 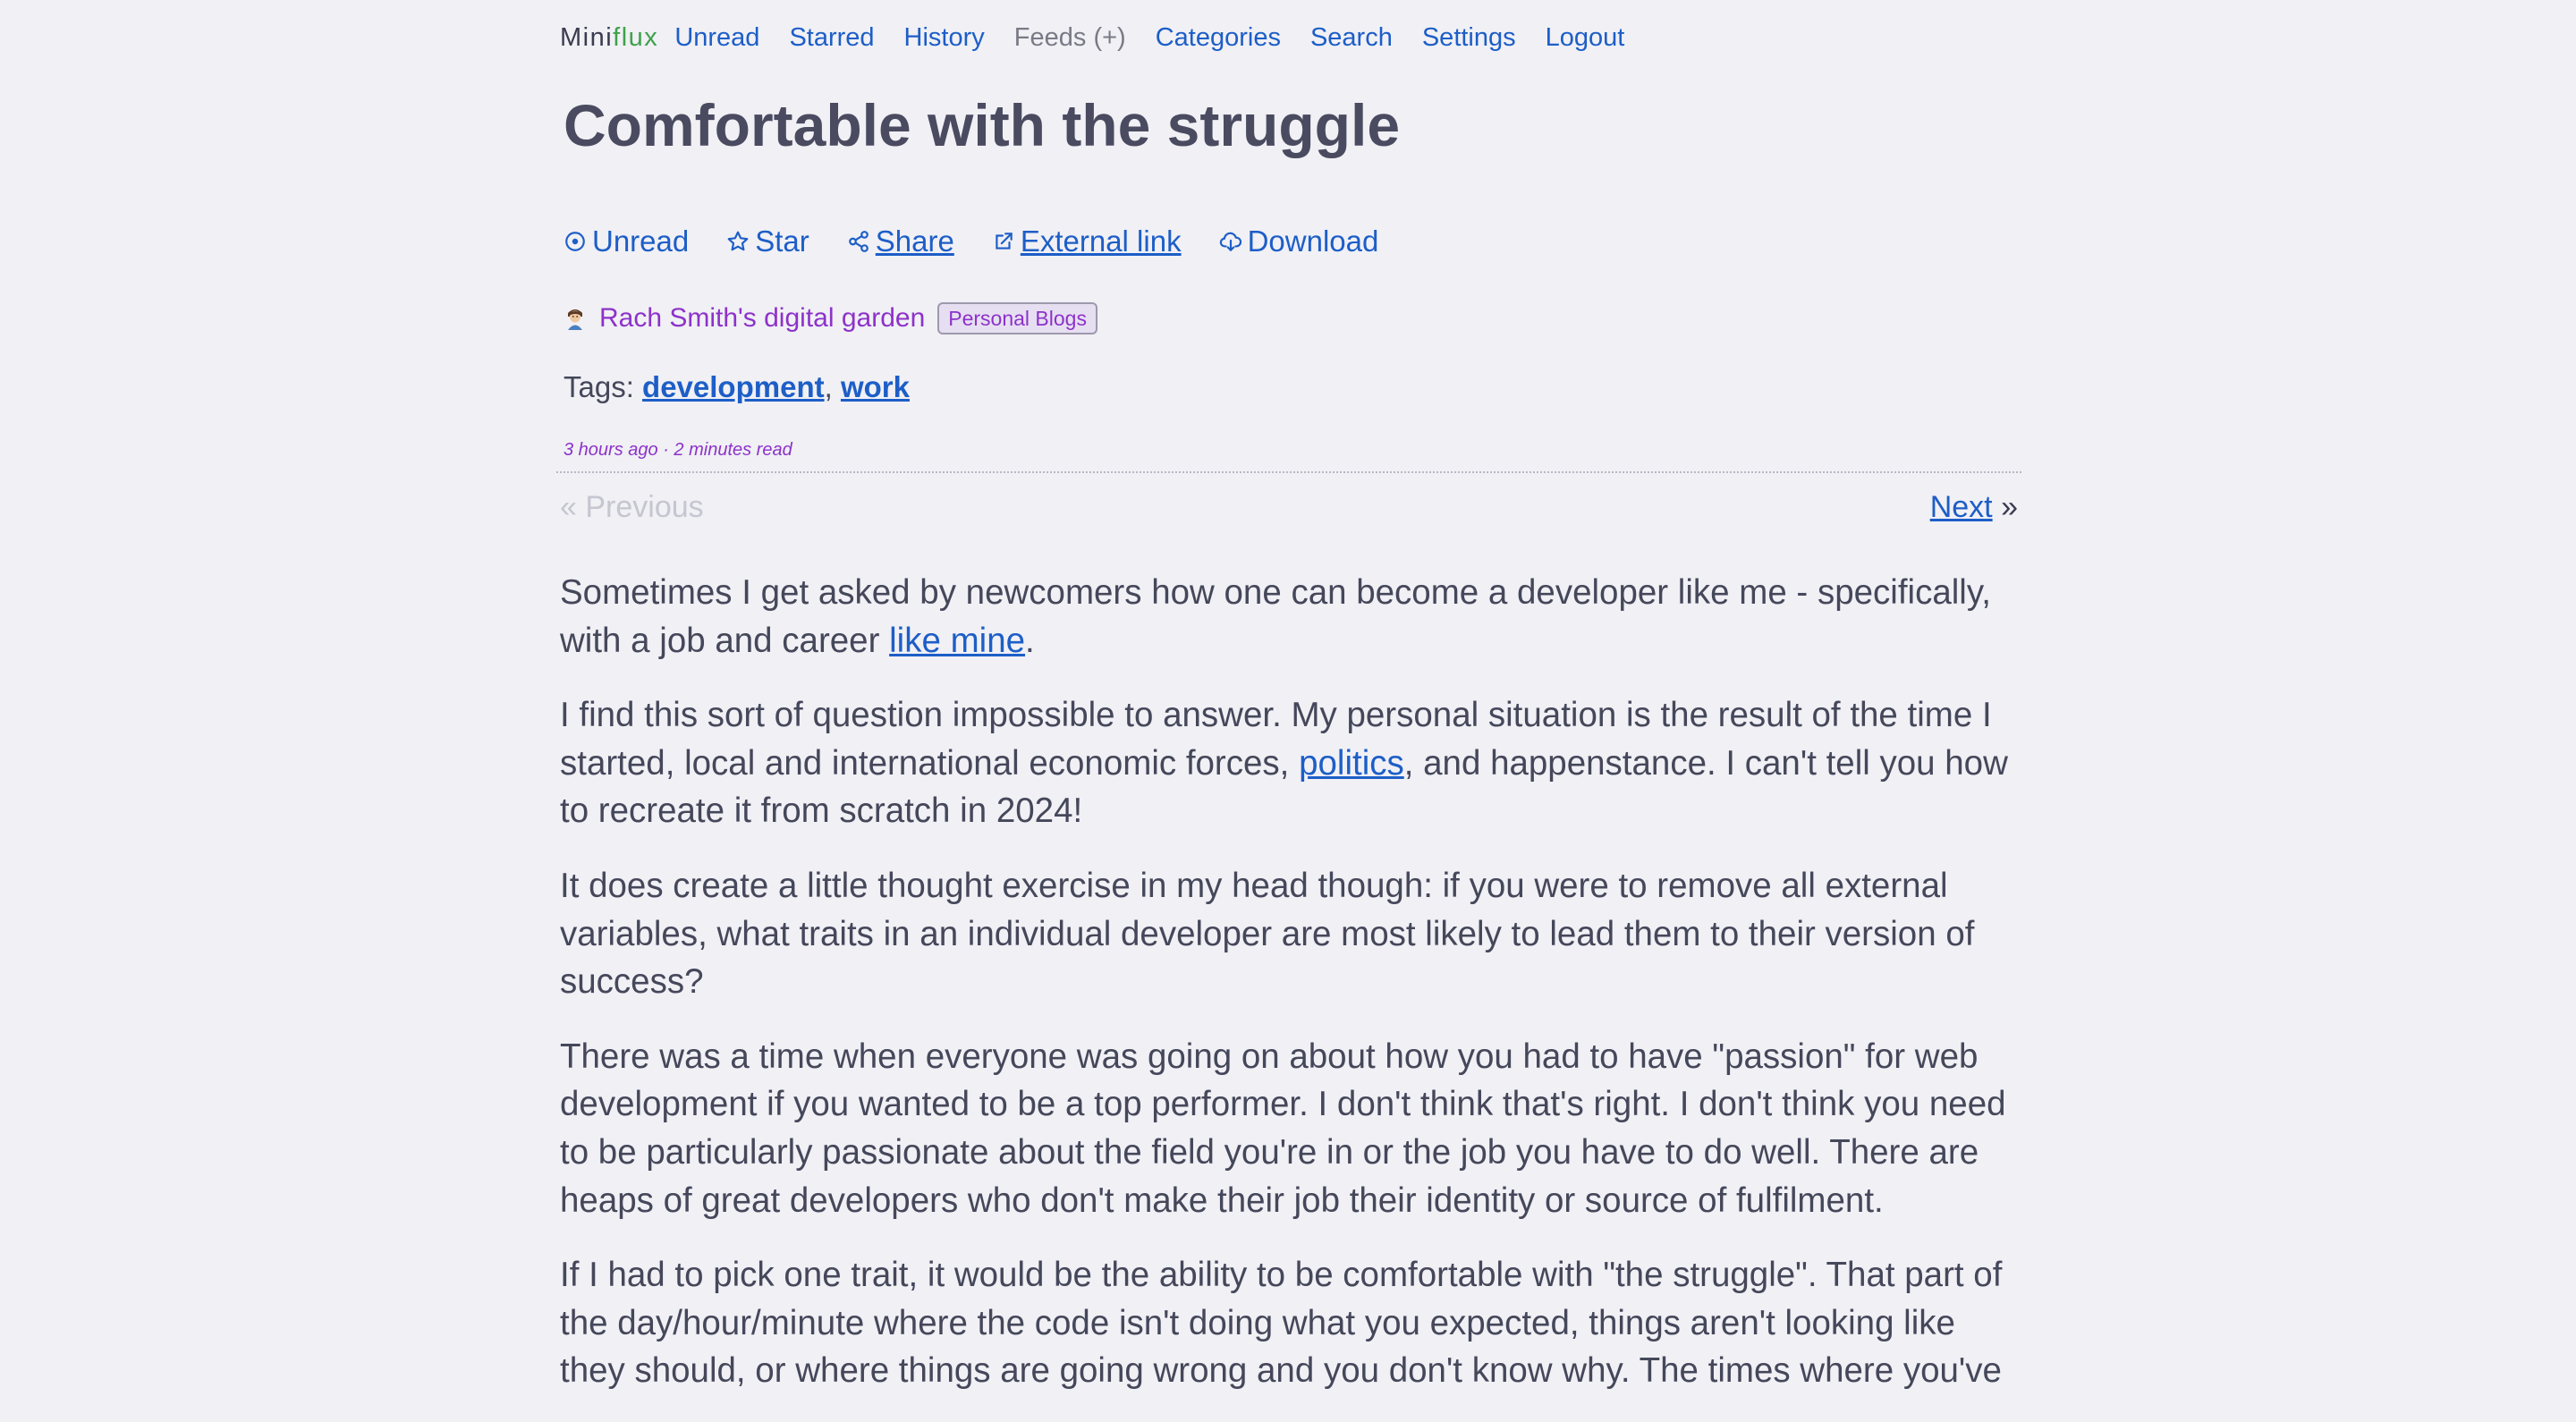 I want to click on next-link: Next, so click(x=1961, y=507).